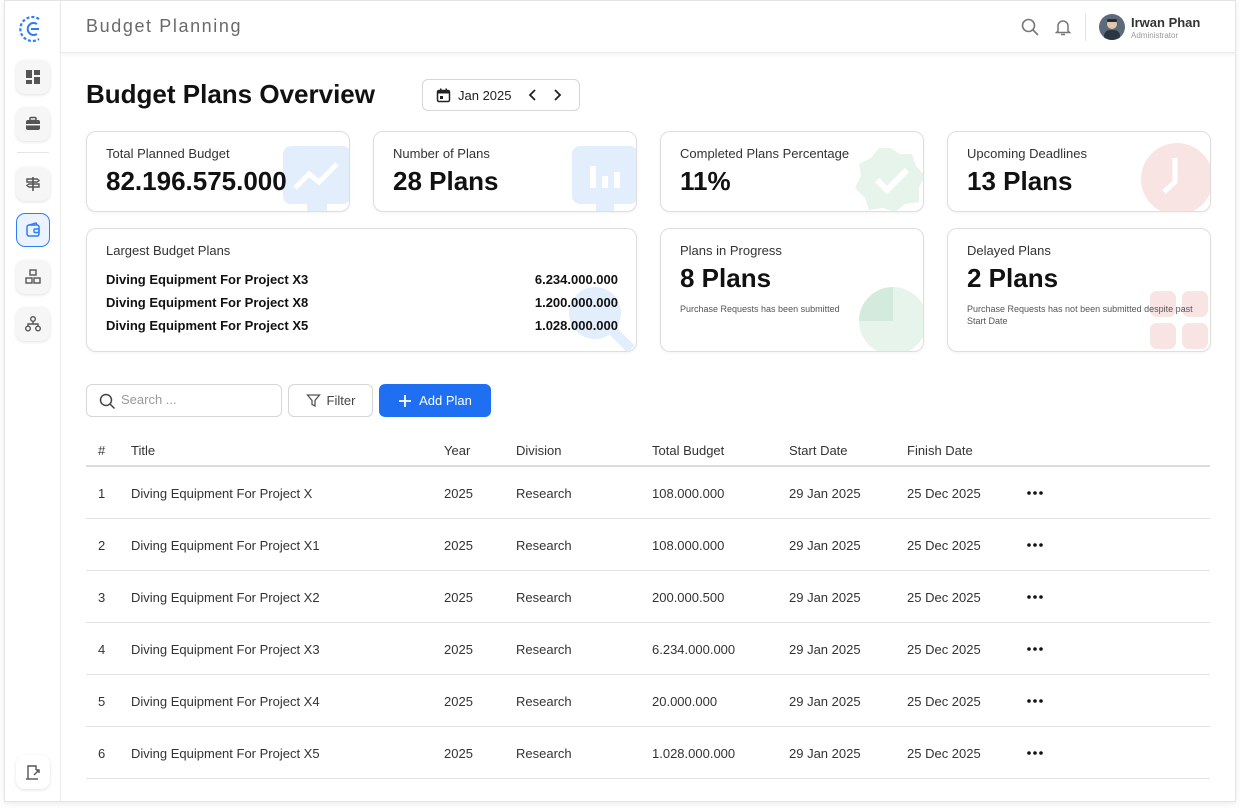 The image size is (1240, 808). What do you see at coordinates (313, 401) in the screenshot?
I see `filter-icon` at bounding box center [313, 401].